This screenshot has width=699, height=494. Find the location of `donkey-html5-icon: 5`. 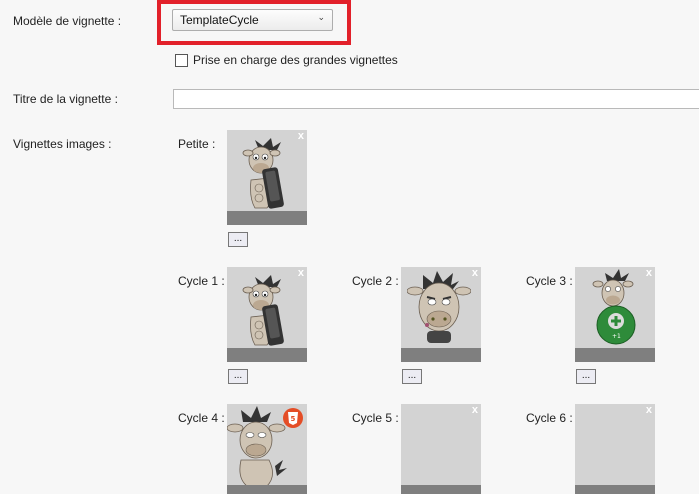

donkey-html5-icon: 5 is located at coordinates (265, 446).